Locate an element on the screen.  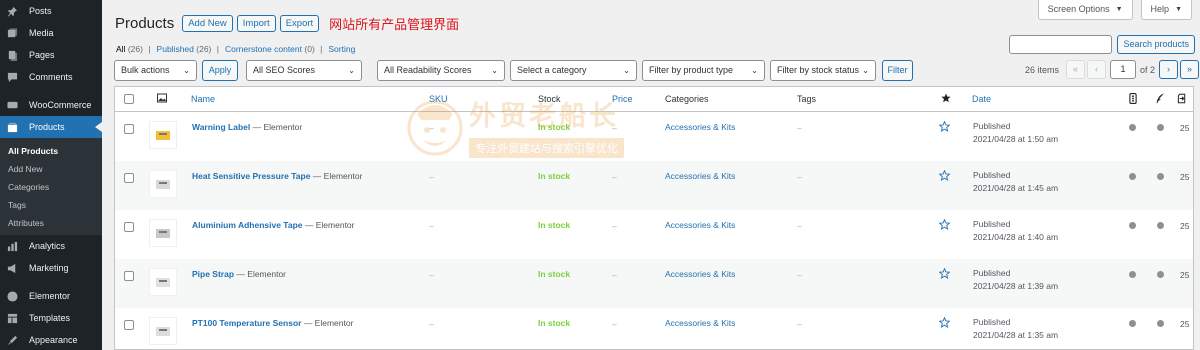
search-products-button: Search products is located at coordinates (1156, 44).